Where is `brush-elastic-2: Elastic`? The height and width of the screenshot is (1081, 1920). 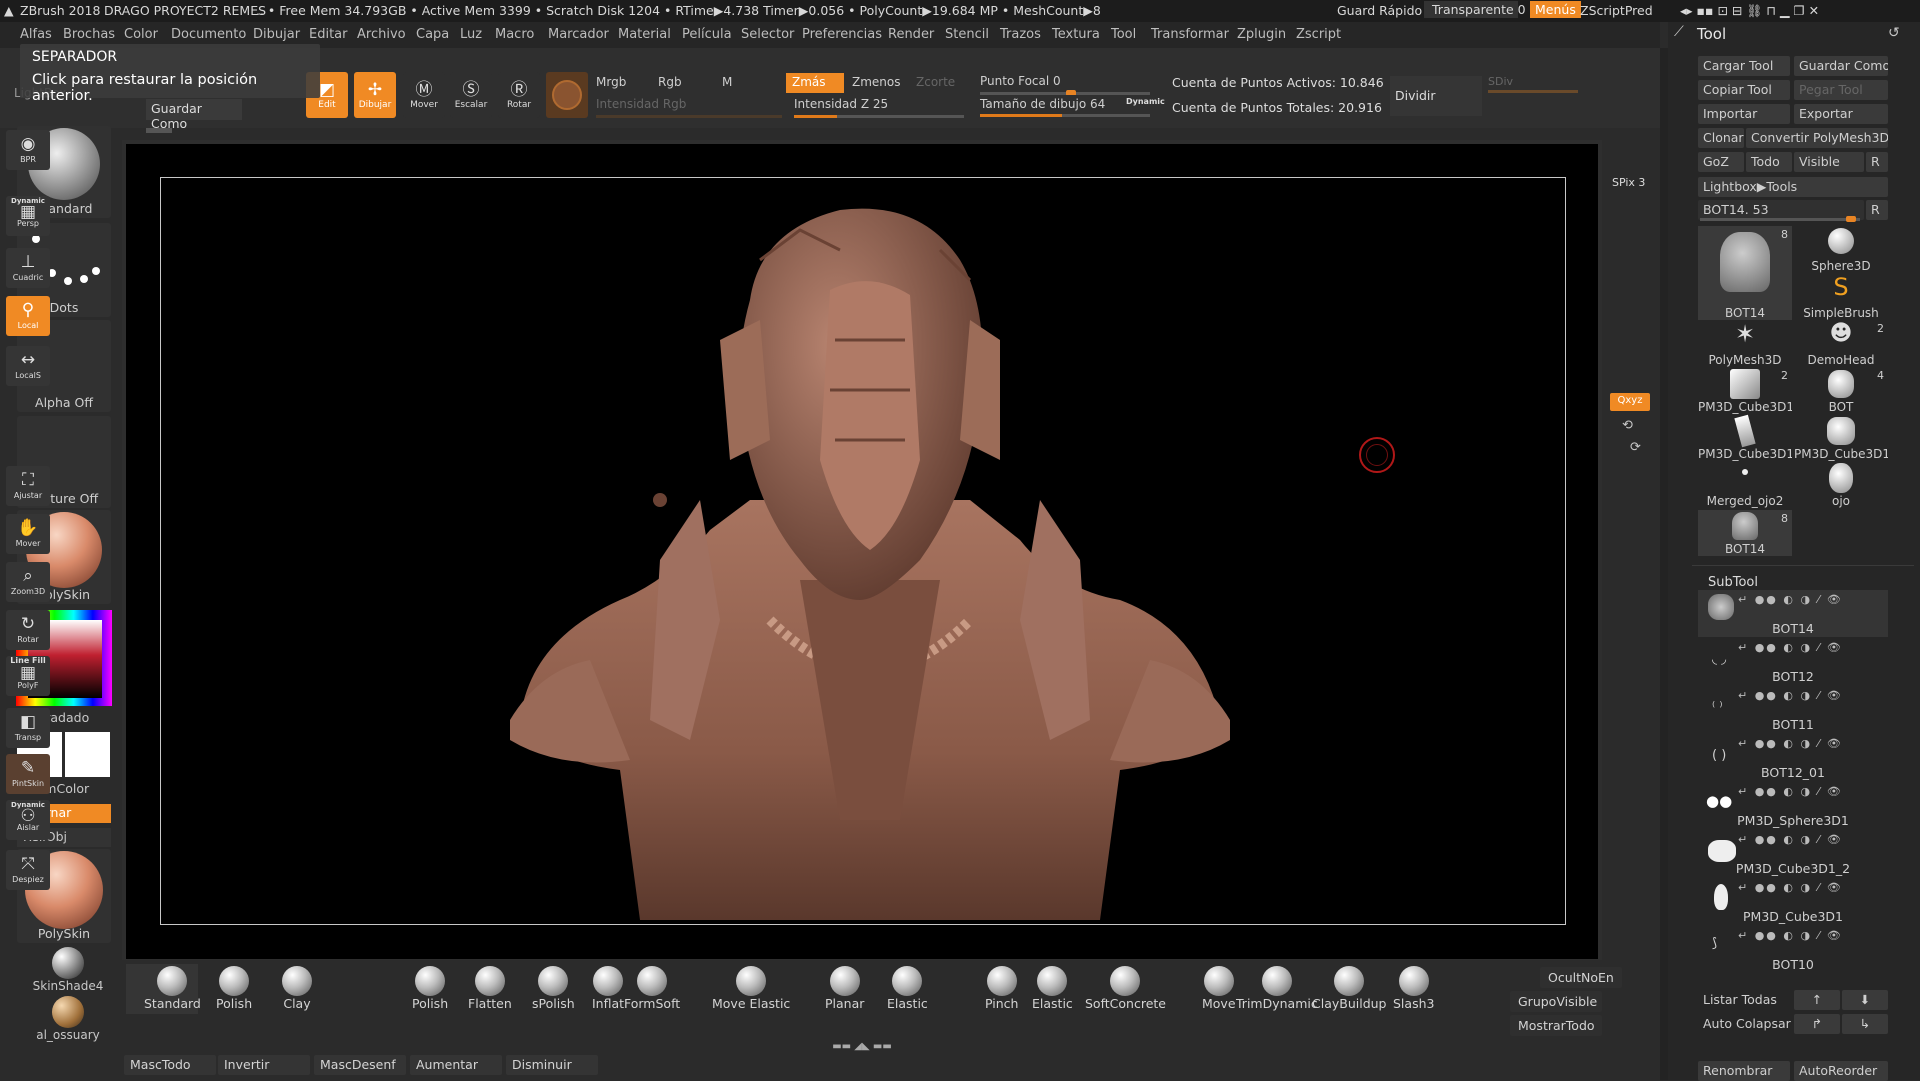
brush-elastic-2: Elastic is located at coordinates (1052, 988).